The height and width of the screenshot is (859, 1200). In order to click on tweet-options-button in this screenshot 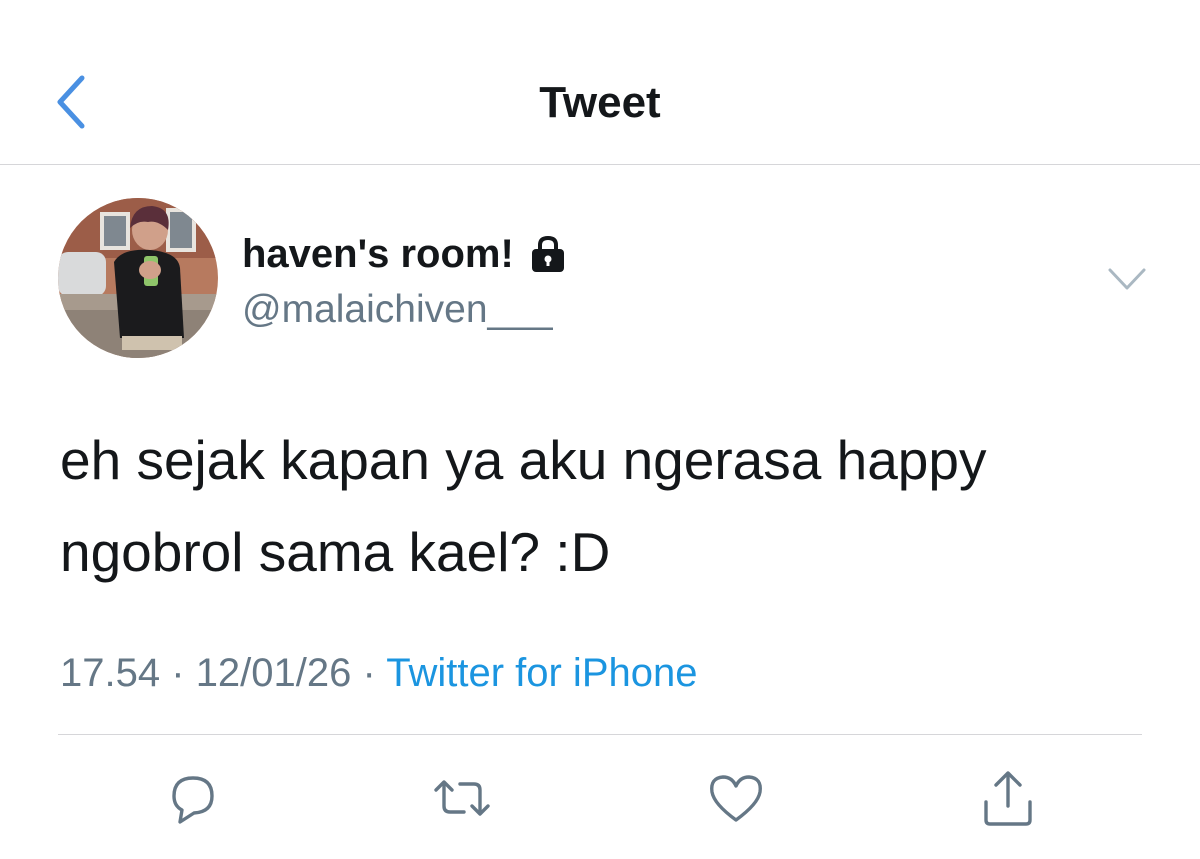, I will do `click(1127, 280)`.